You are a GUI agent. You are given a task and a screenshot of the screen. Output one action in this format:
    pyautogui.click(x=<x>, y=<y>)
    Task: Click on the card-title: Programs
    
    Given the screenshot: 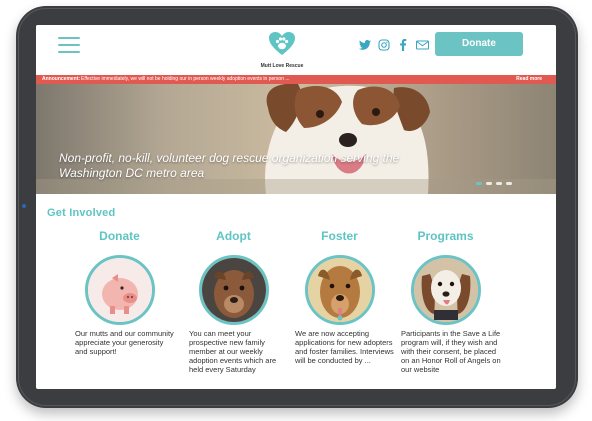 What is the action you would take?
    pyautogui.click(x=445, y=237)
    